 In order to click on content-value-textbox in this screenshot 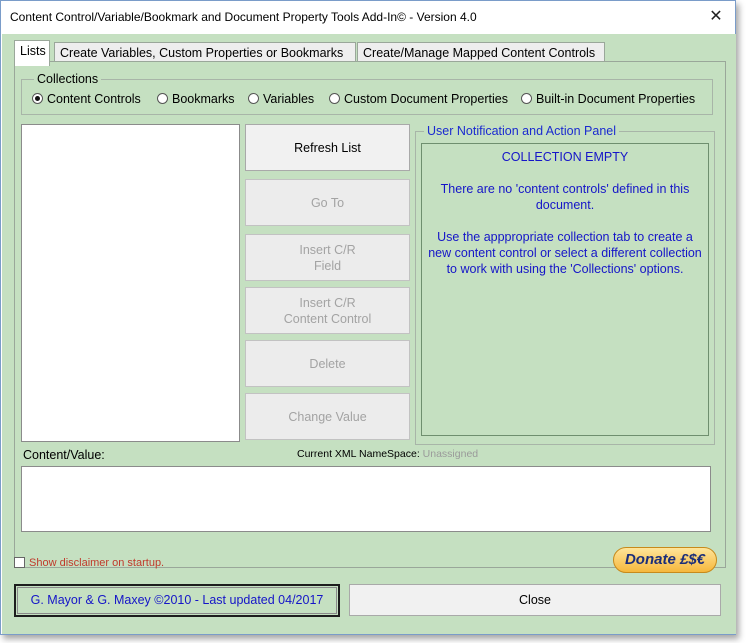, I will do `click(366, 499)`.